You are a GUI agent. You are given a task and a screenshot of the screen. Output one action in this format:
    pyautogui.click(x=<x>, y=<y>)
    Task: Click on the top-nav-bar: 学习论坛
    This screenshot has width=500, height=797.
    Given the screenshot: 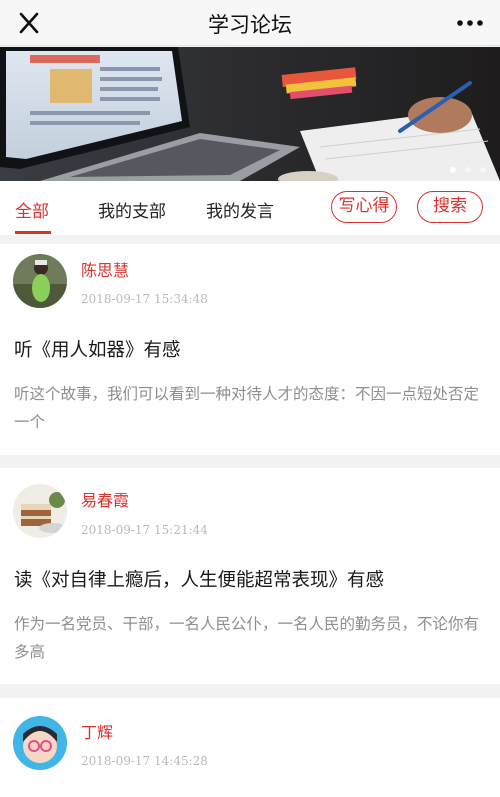 What is the action you would take?
    pyautogui.click(x=250, y=23)
    